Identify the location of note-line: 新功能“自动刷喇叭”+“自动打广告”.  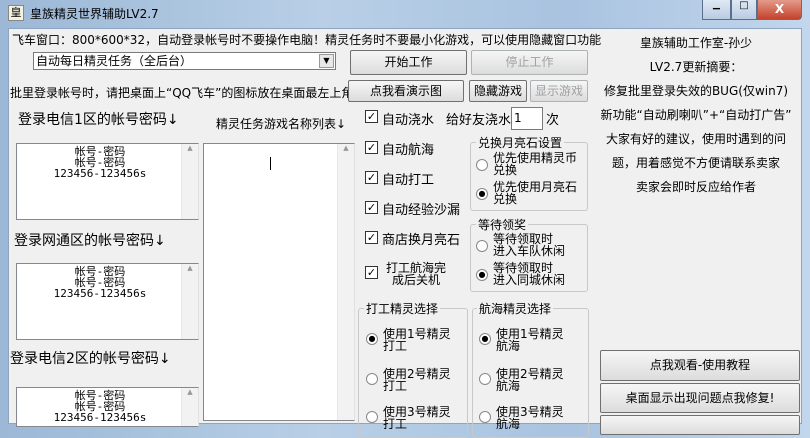
(696, 115).